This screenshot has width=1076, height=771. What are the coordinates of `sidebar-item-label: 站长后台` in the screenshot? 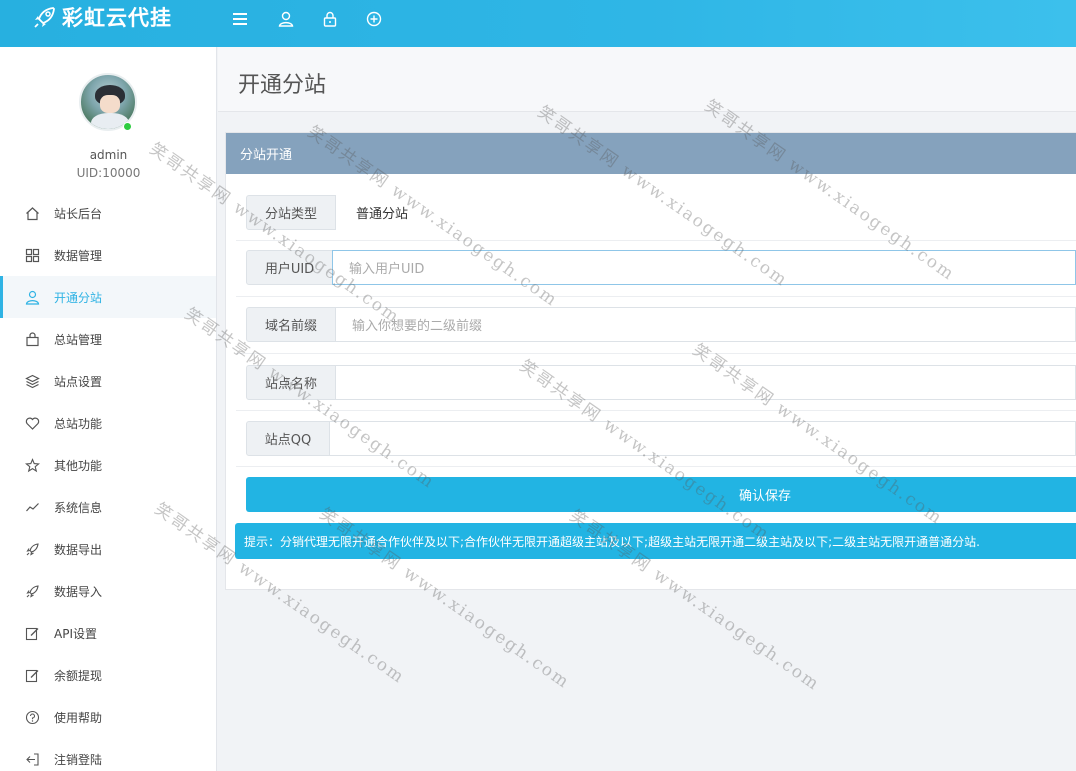 It's located at (78, 213).